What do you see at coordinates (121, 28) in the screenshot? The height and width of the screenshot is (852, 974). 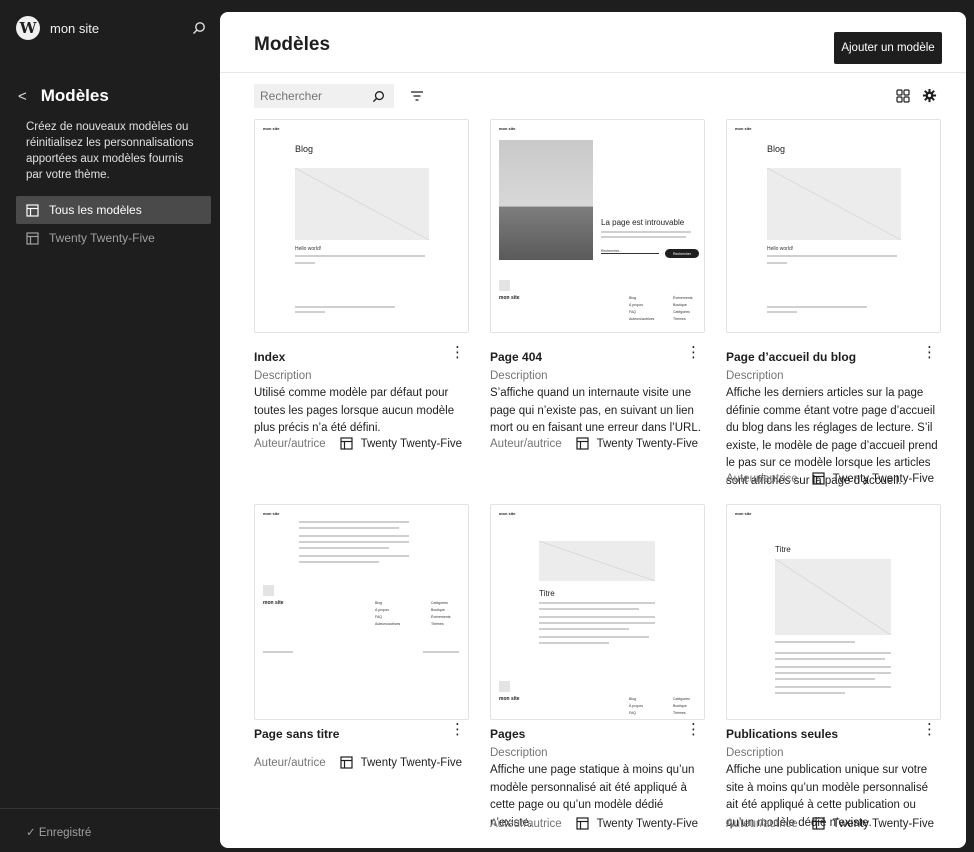 I see `site-name: mon site` at bounding box center [121, 28].